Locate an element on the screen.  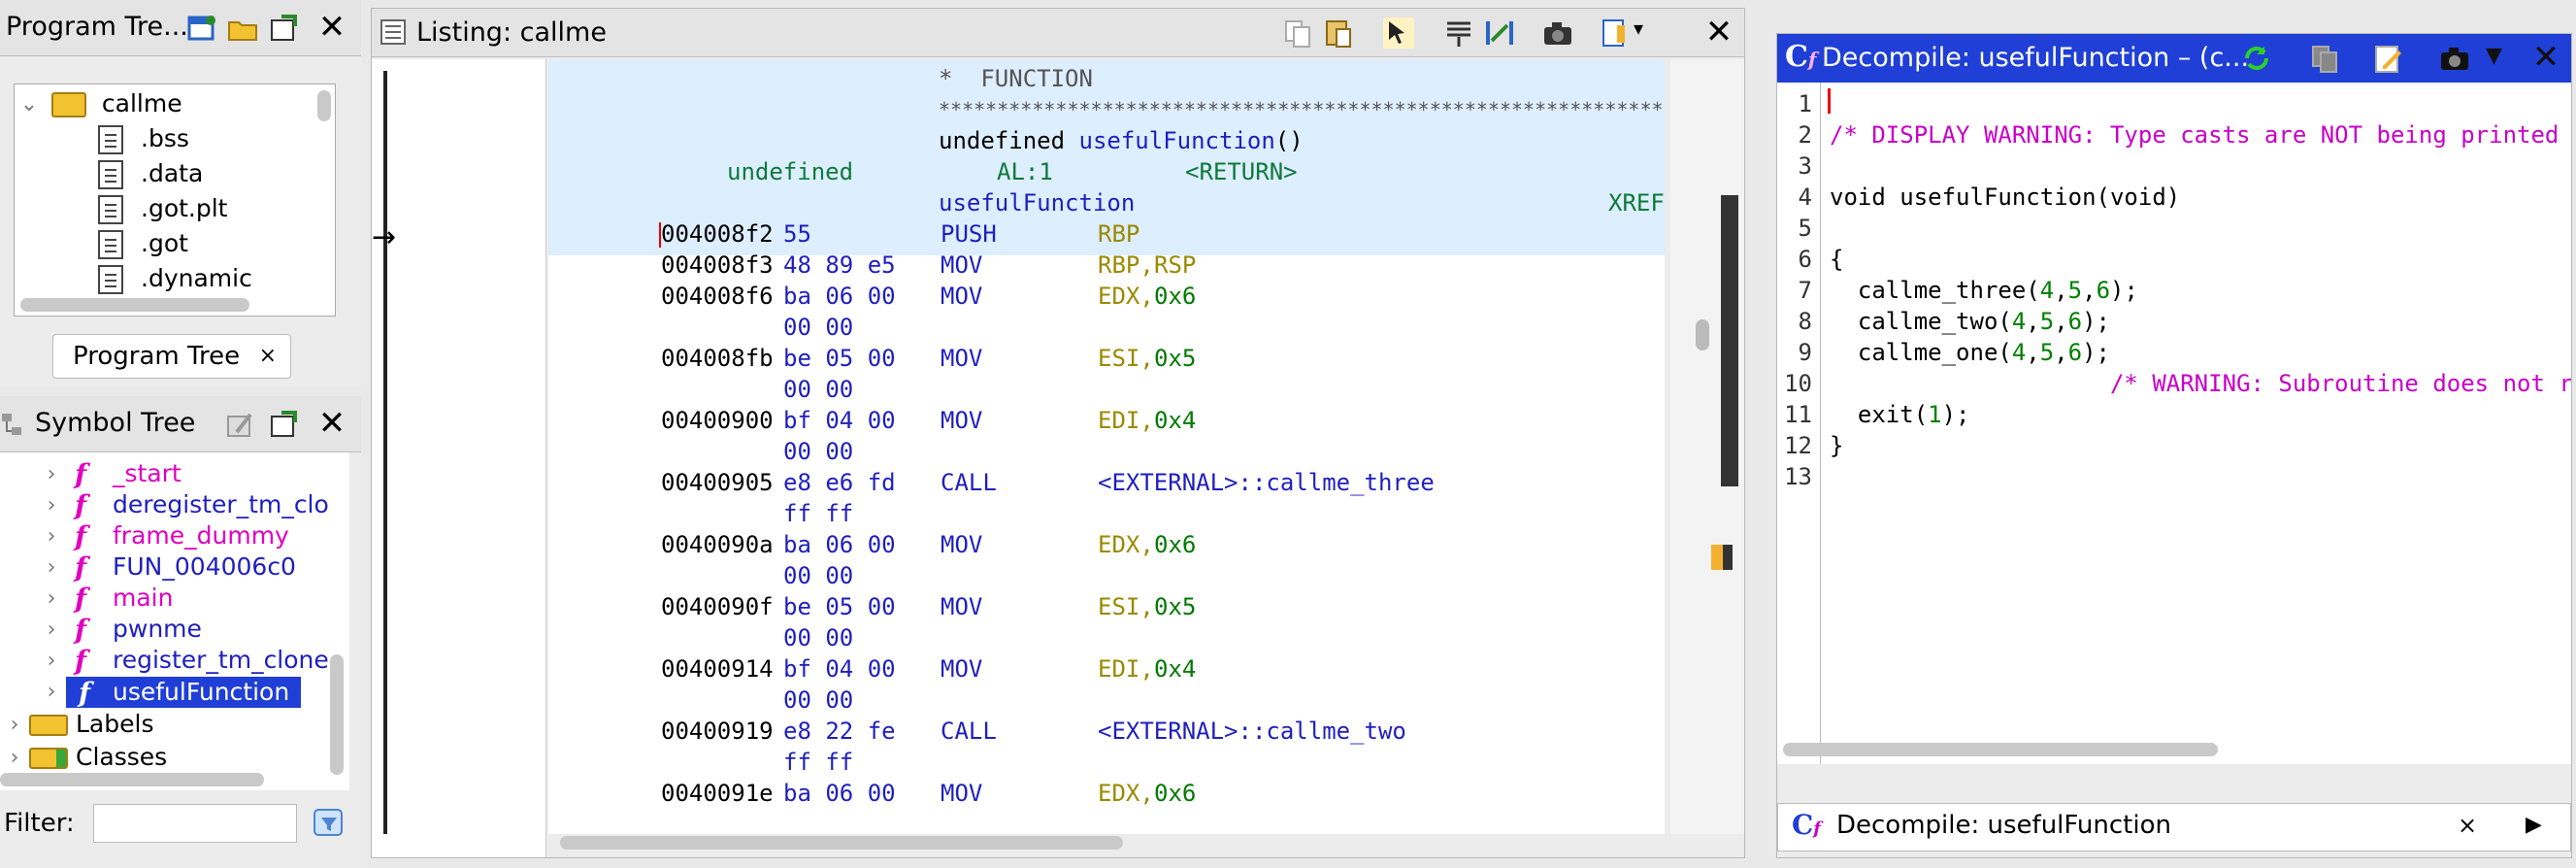
decompile-line: 3 is located at coordinates (1804, 166).